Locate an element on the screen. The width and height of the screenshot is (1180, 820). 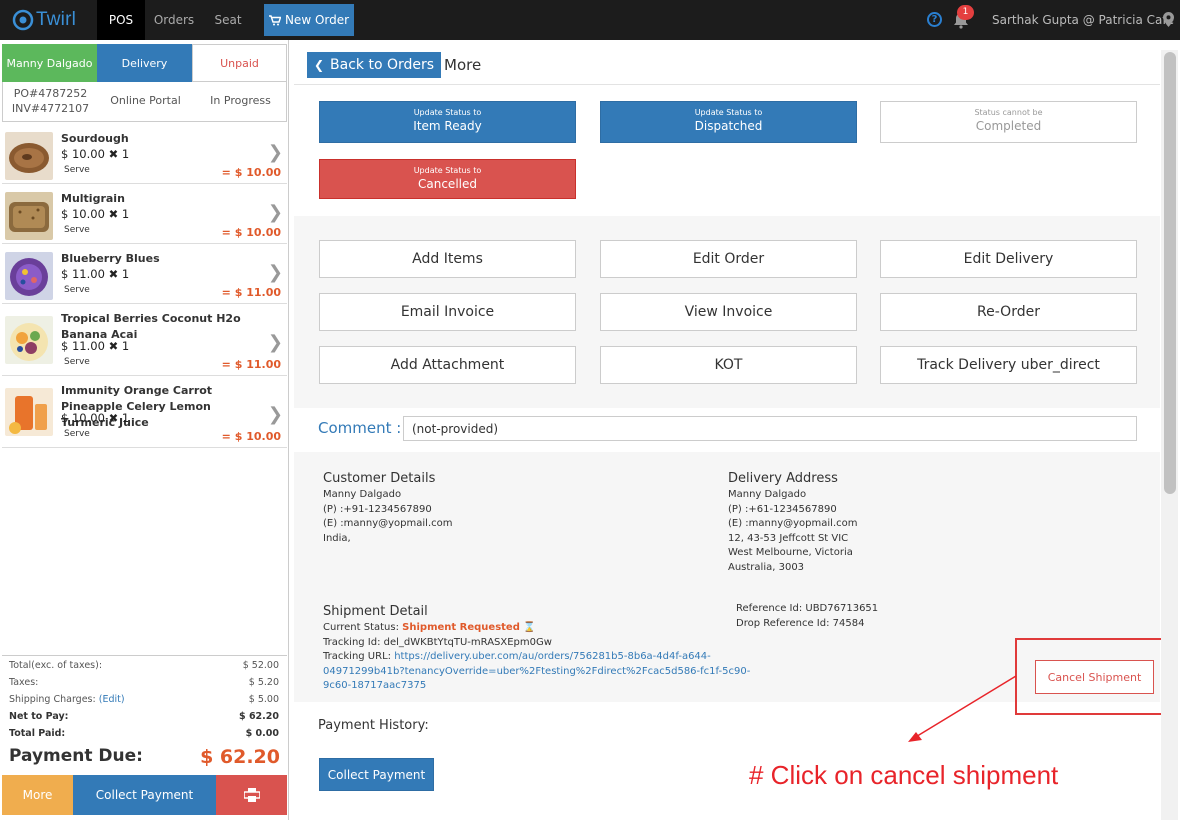
payment-status-tab: Unpaid is located at coordinates (239, 63).